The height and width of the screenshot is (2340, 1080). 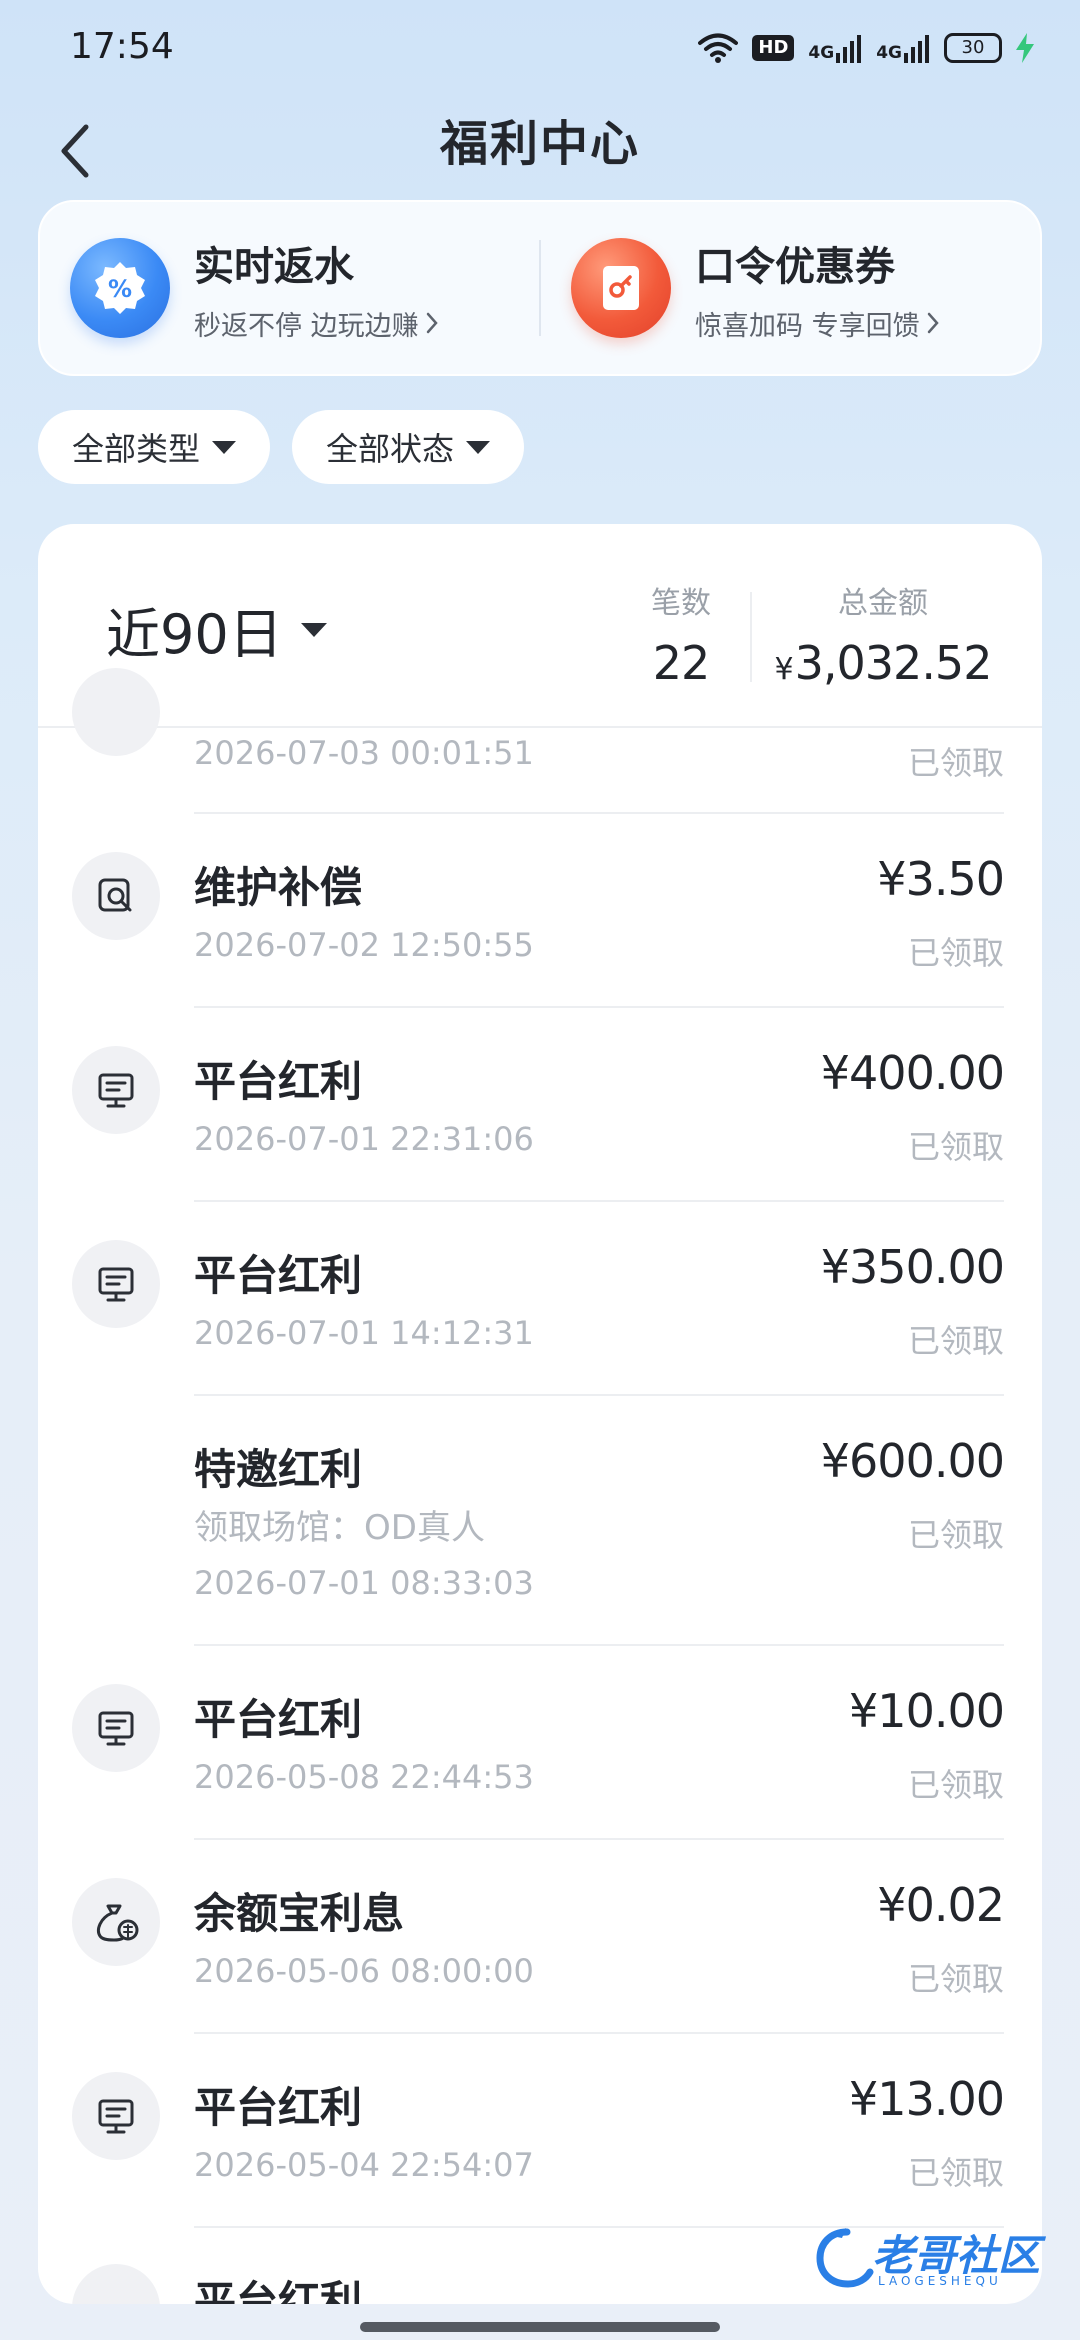 What do you see at coordinates (1025, 48) in the screenshot?
I see `charging-bolt-icon` at bounding box center [1025, 48].